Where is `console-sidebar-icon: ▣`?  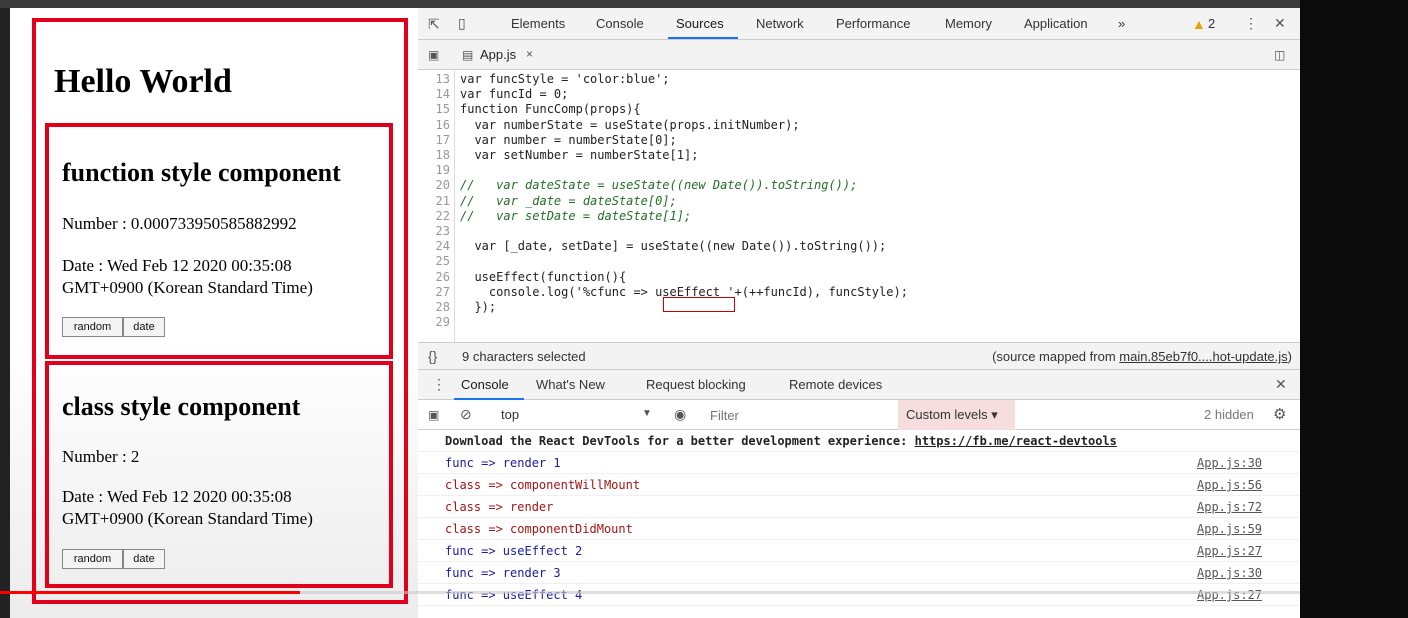 console-sidebar-icon: ▣ is located at coordinates (433, 415).